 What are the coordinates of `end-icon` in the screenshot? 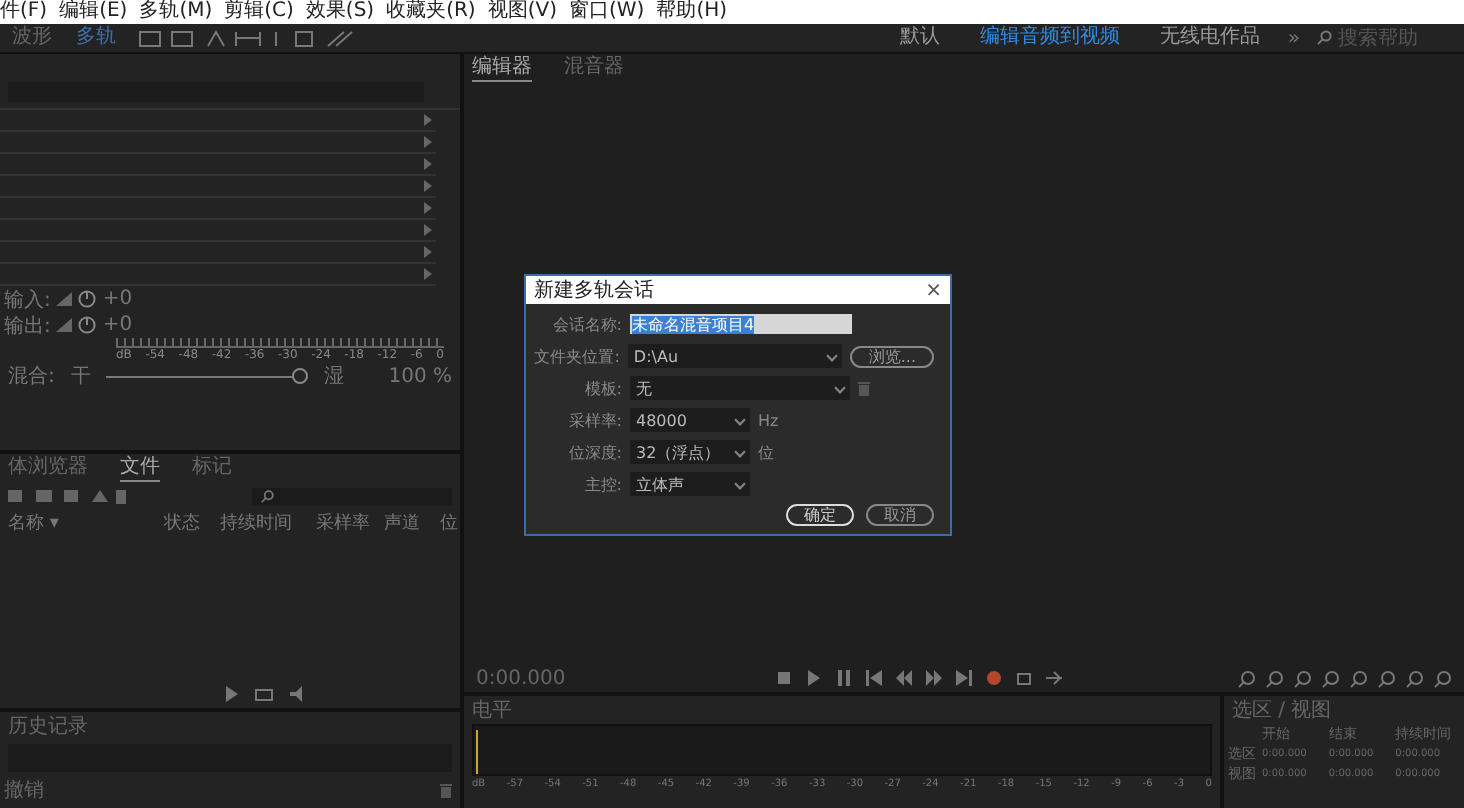 It's located at (964, 678).